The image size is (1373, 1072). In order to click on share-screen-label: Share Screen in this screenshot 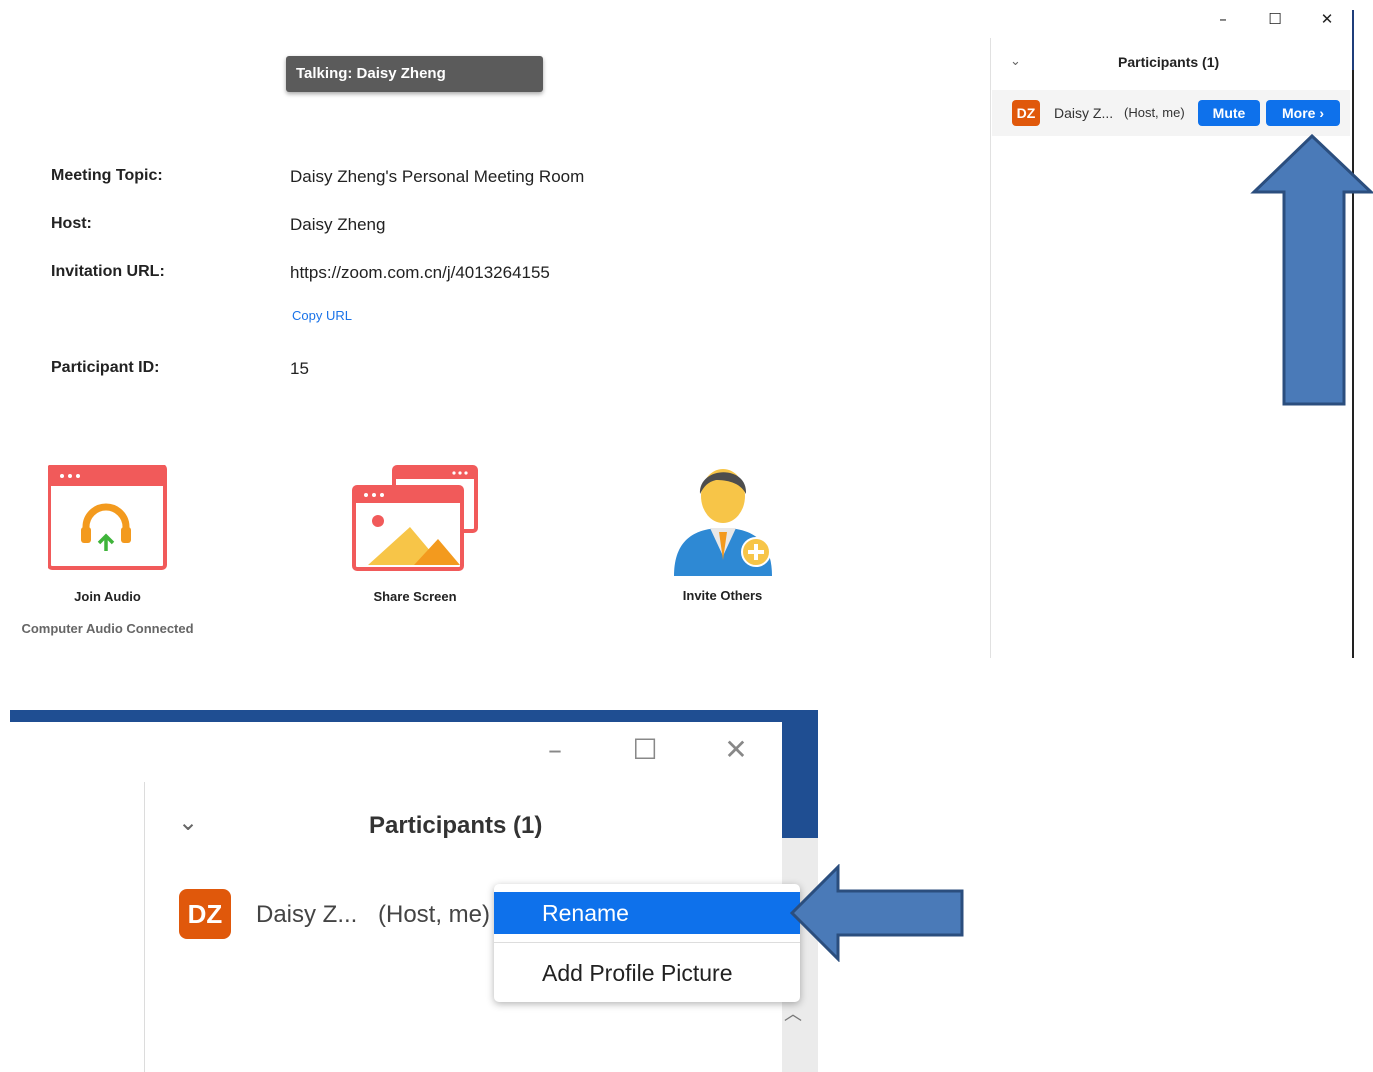, I will do `click(415, 596)`.